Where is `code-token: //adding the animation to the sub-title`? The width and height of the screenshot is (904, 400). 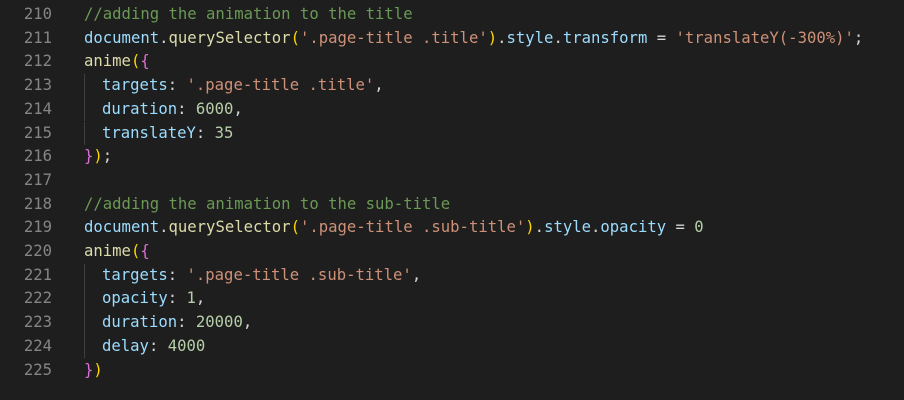 code-token: //adding the animation to the sub-title is located at coordinates (267, 203).